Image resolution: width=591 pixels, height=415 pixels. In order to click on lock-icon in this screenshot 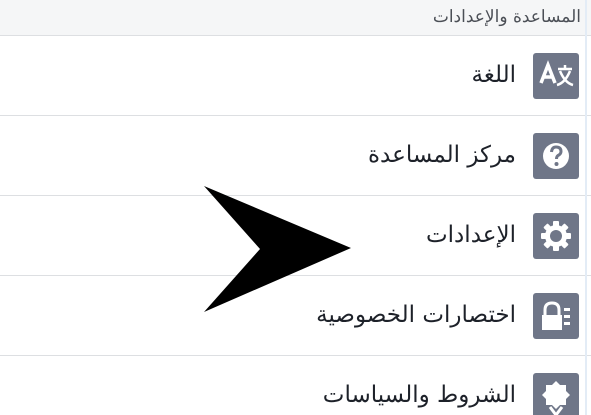, I will do `click(556, 315)`.